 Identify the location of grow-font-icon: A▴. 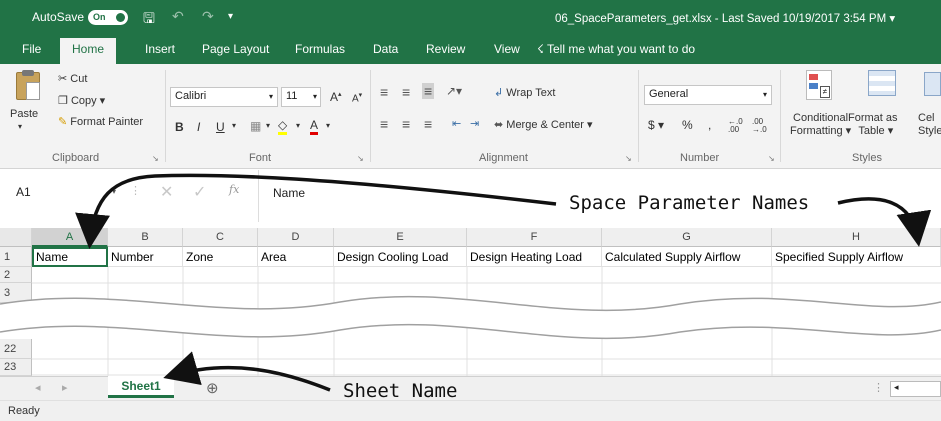
(336, 97).